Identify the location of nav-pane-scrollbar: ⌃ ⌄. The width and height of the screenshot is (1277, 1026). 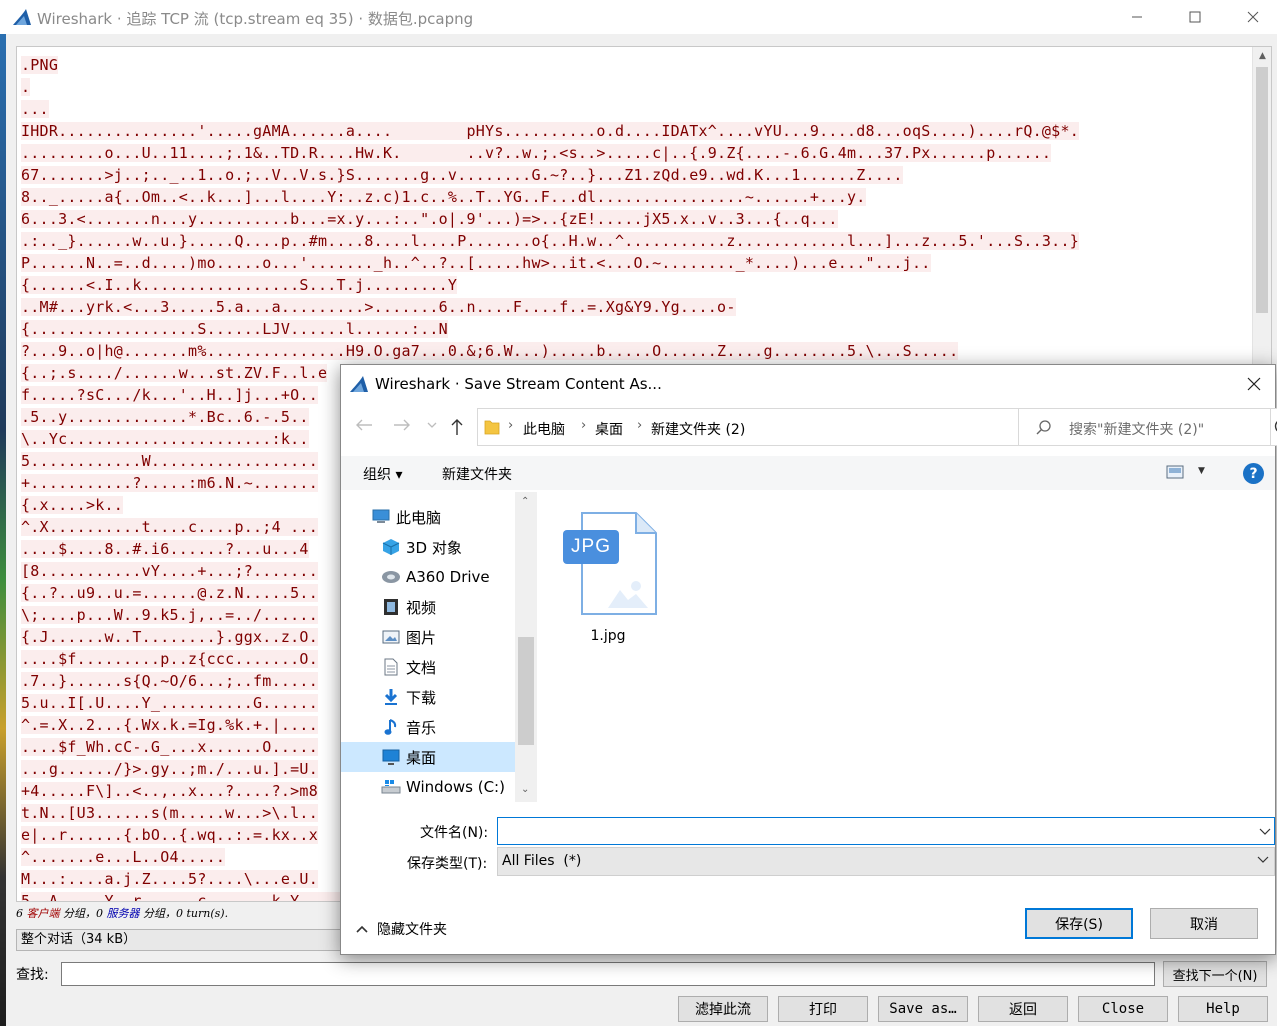
(526, 647).